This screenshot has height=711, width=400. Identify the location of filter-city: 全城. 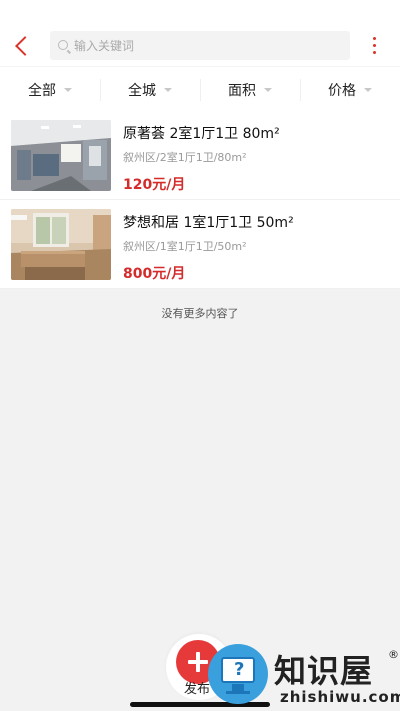
(150, 89).